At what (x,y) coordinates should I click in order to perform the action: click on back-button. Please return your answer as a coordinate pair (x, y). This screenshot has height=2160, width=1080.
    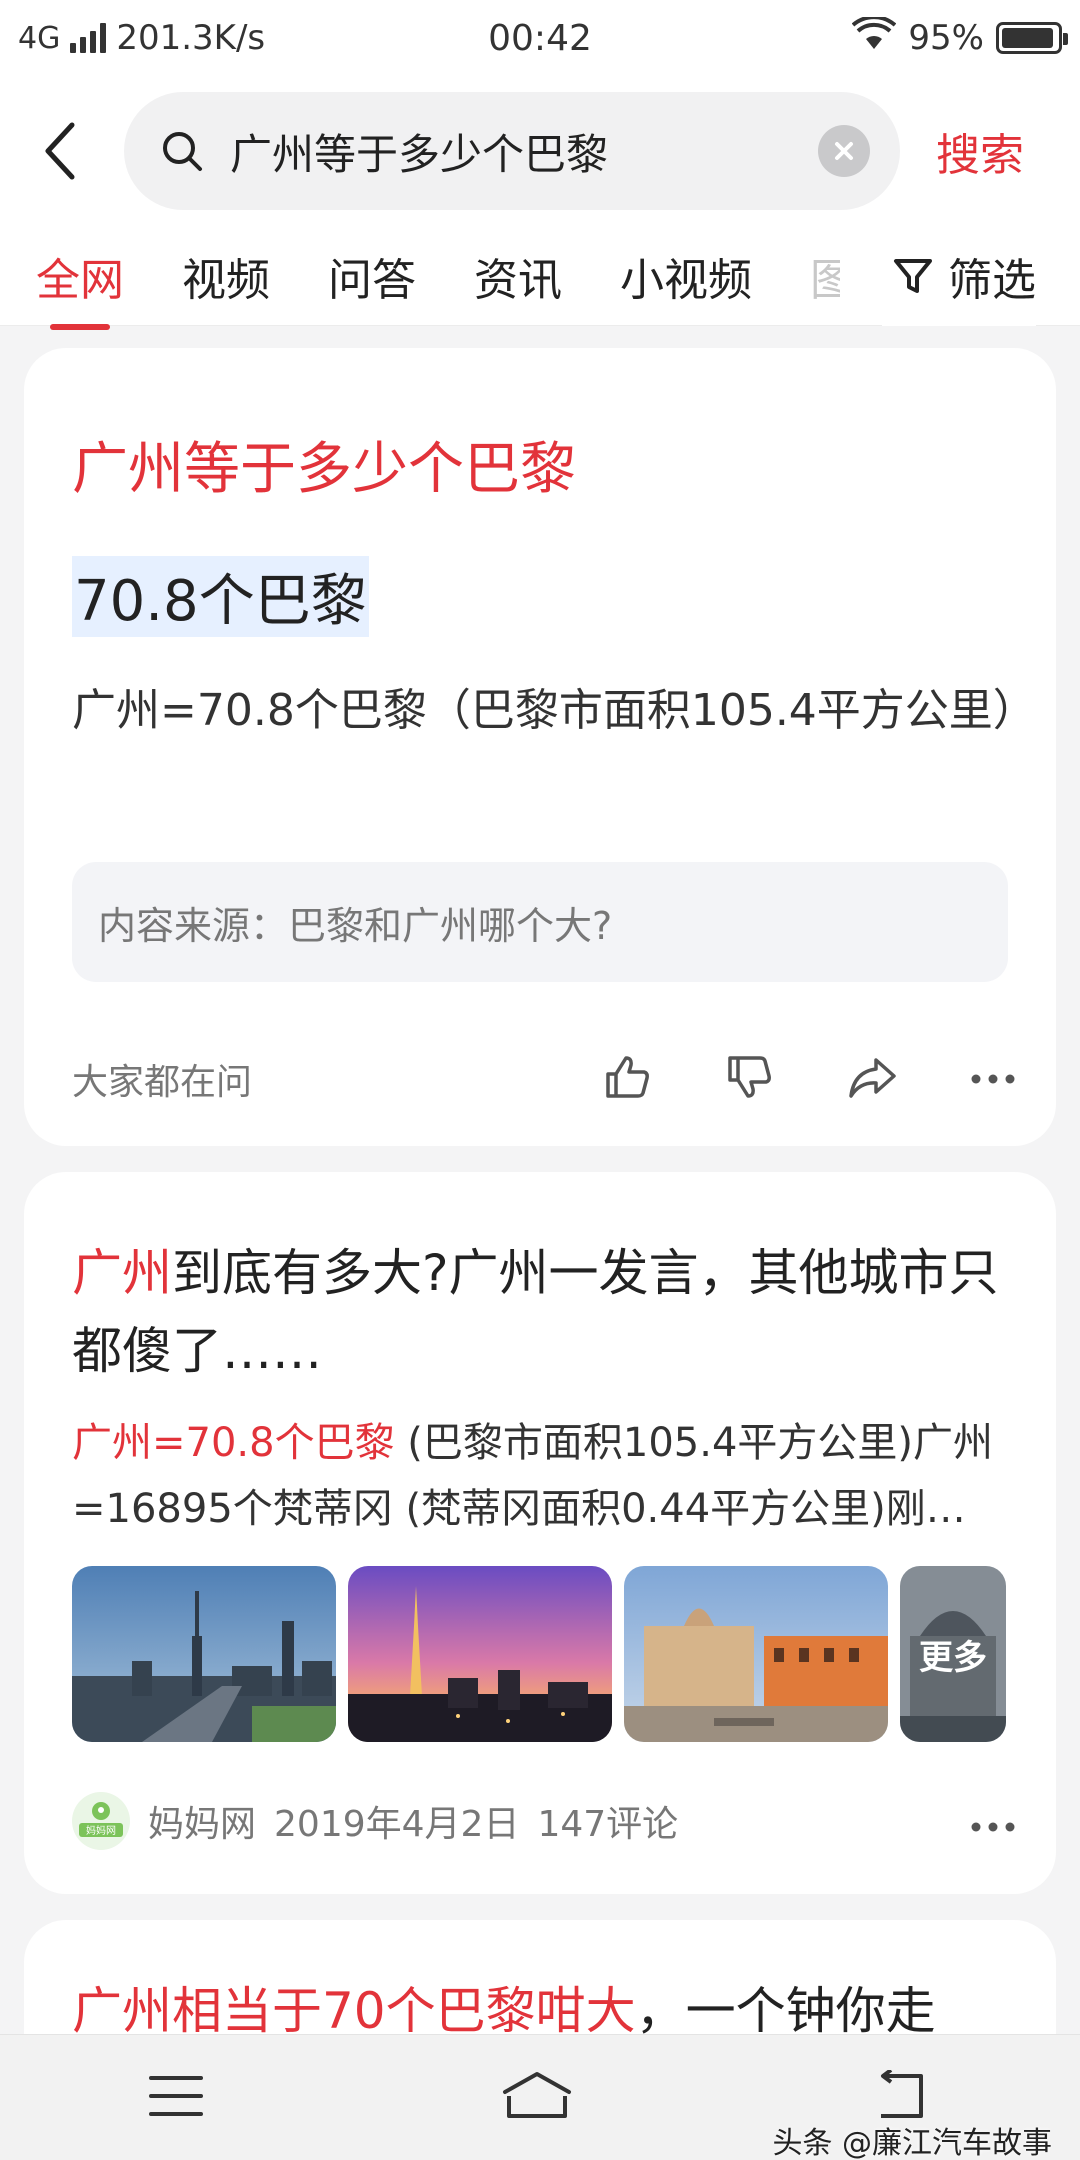
    Looking at the image, I should click on (70, 151).